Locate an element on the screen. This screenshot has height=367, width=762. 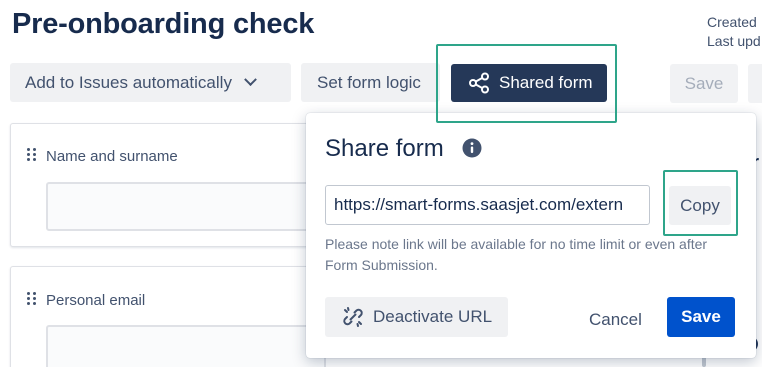
copy-button: Copy is located at coordinates (700, 205).